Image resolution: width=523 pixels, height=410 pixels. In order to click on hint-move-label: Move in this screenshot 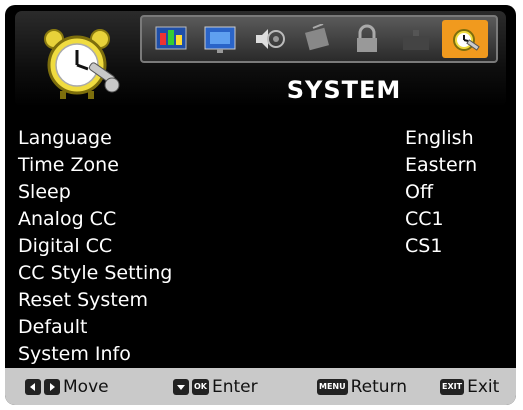, I will do `click(86, 386)`.